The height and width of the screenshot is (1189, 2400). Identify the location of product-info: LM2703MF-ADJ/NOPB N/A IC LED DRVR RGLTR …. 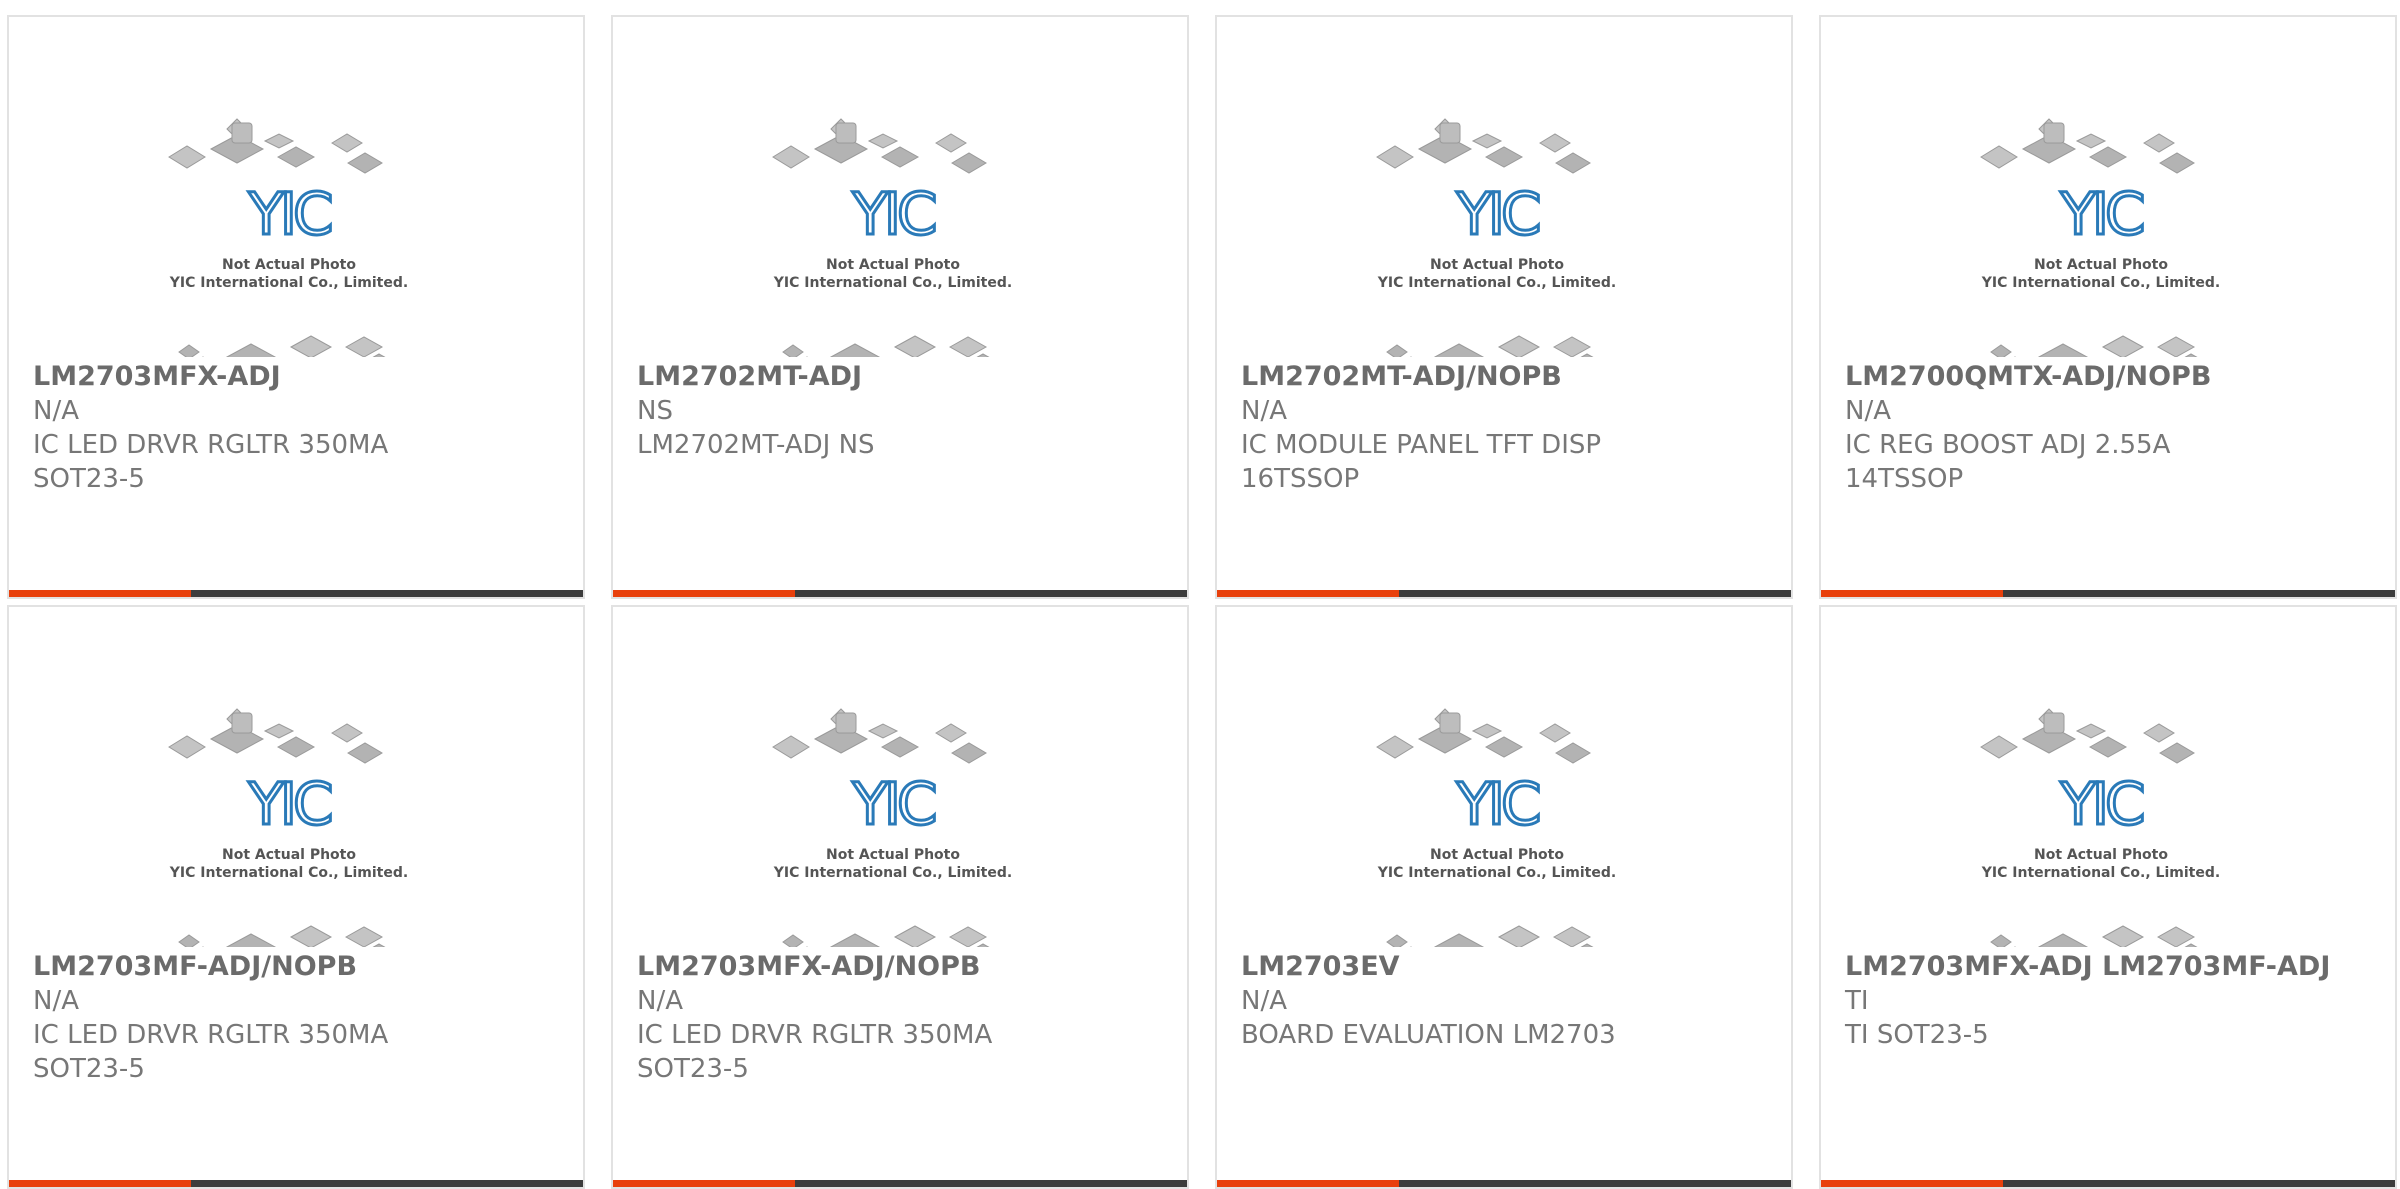
(300, 1018).